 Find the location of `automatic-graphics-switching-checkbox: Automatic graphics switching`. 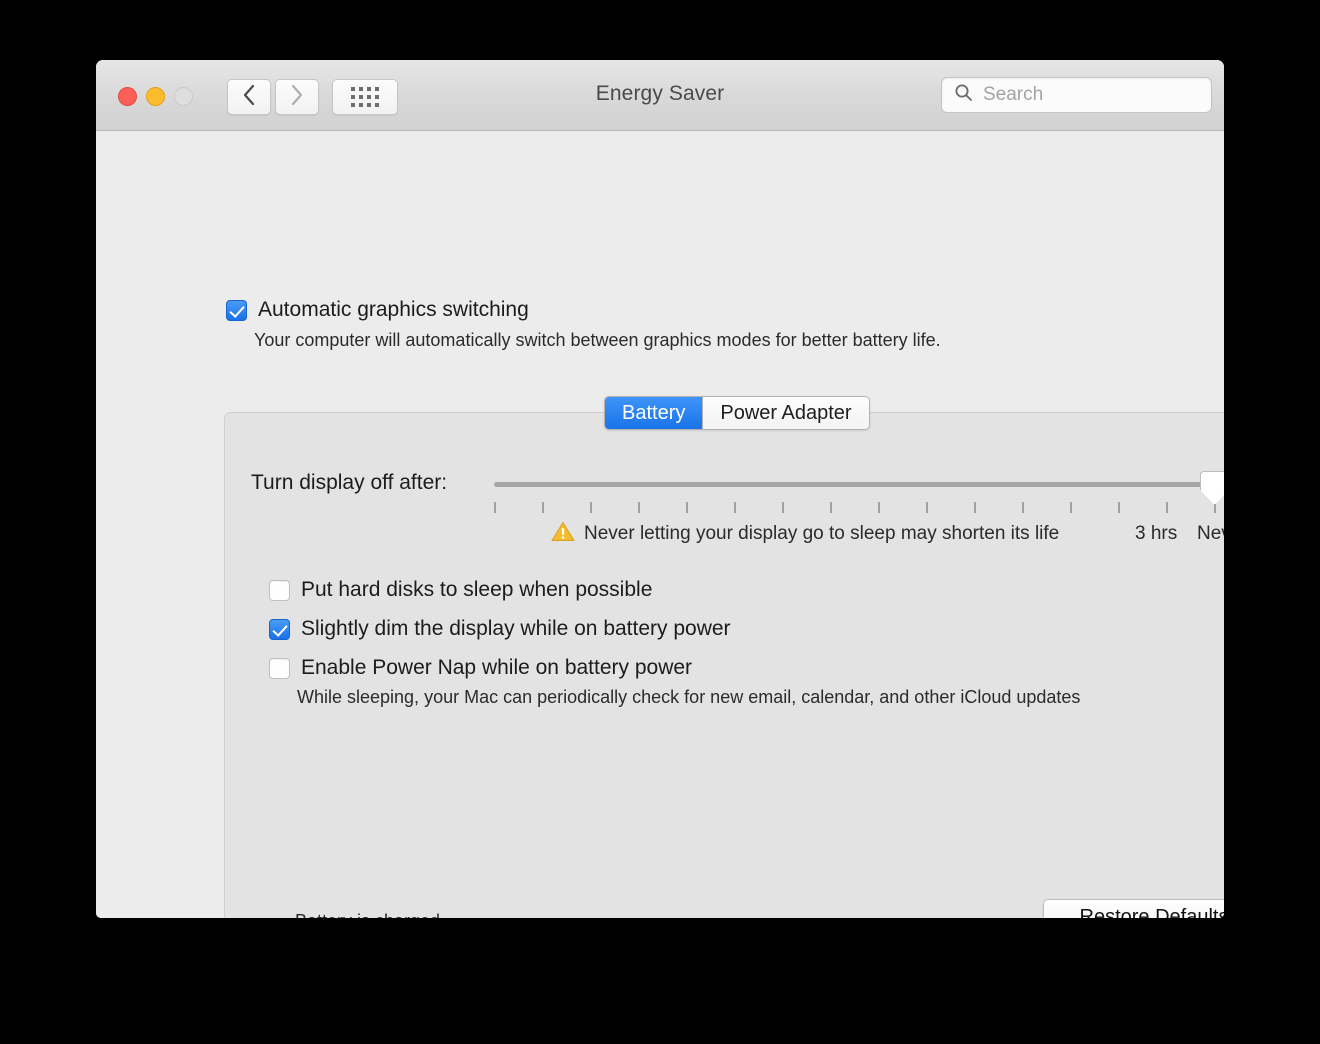

automatic-graphics-switching-checkbox: Automatic graphics switching is located at coordinates (377, 310).